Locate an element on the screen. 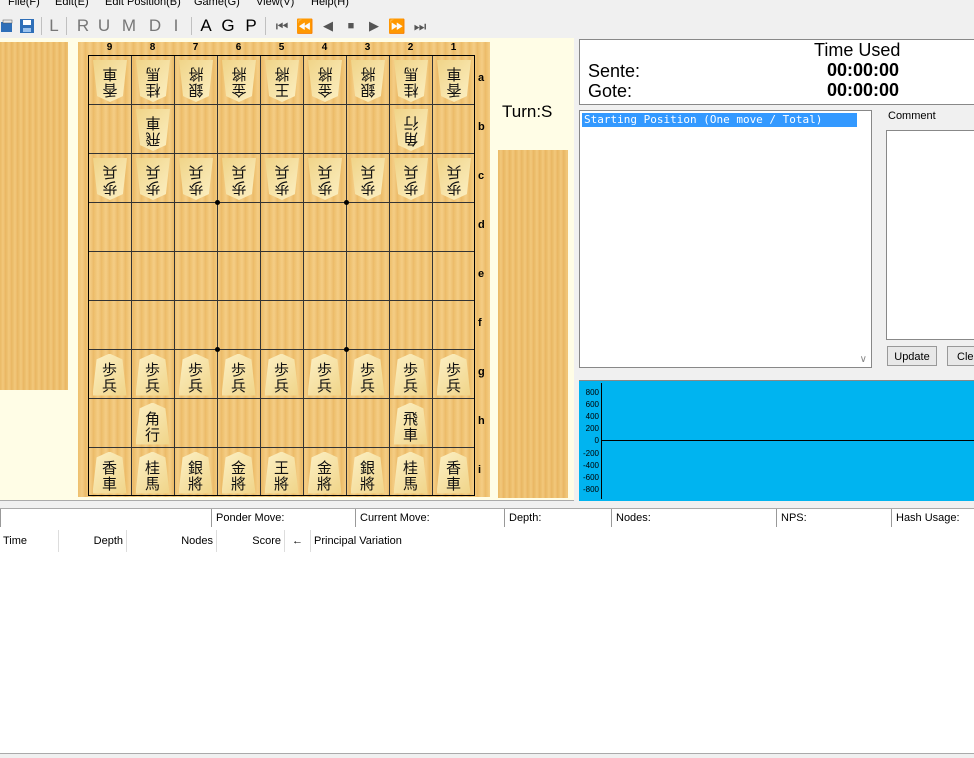 The width and height of the screenshot is (974, 758). toolbar-i-button: I is located at coordinates (176, 26).